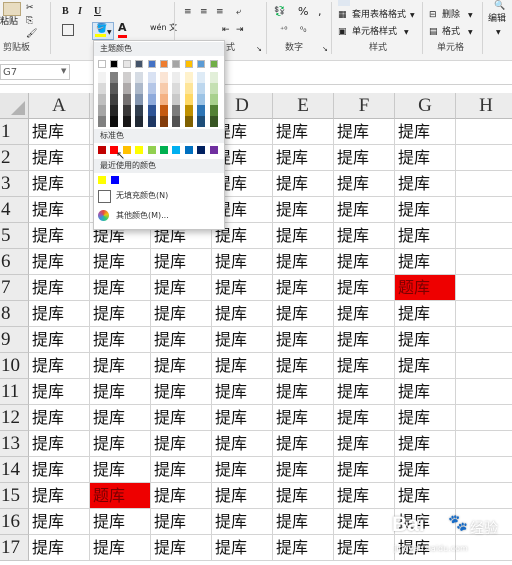 This screenshot has width=512, height=565. Describe the element at coordinates (242, 496) in the screenshot. I see `cell-d15: 提库` at that location.